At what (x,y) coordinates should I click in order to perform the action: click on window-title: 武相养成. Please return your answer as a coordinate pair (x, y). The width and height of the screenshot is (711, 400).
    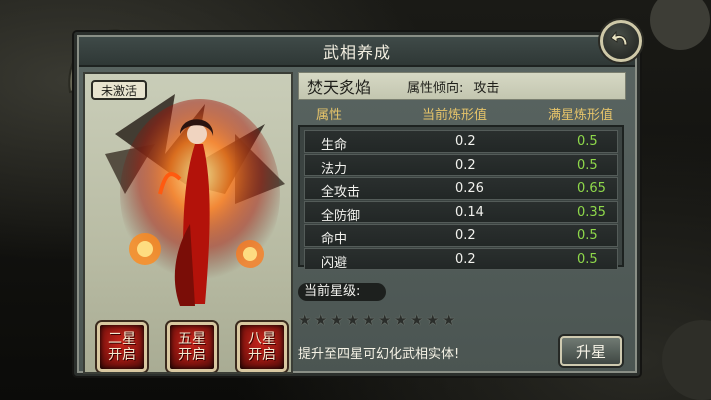
    Looking at the image, I should click on (356, 52).